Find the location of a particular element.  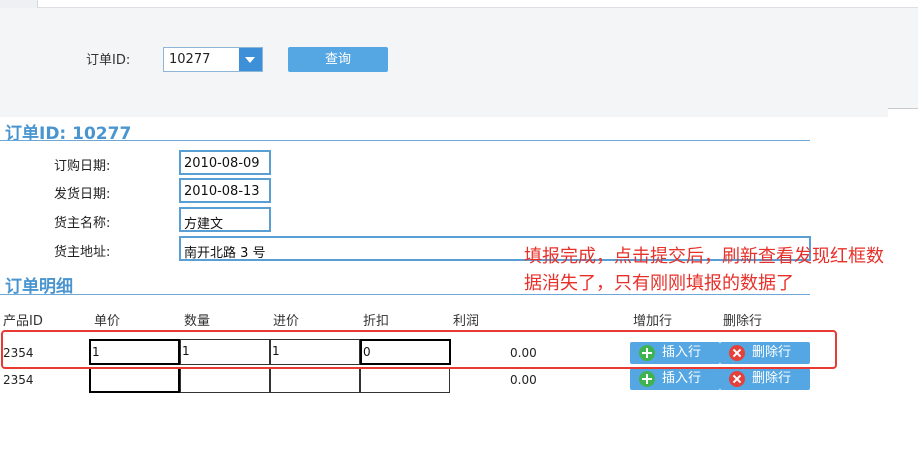

shipper-name-label: 货主名称: is located at coordinates (82, 223).